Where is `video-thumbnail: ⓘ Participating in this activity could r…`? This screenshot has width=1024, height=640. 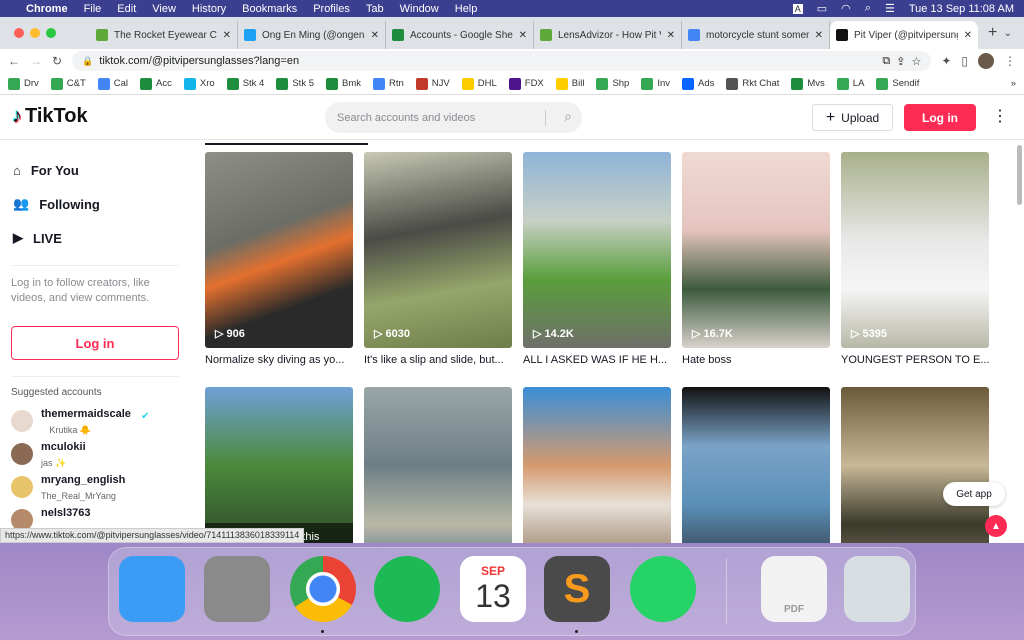 video-thumbnail: ⓘ Participating in this activity could r… is located at coordinates (279, 465).